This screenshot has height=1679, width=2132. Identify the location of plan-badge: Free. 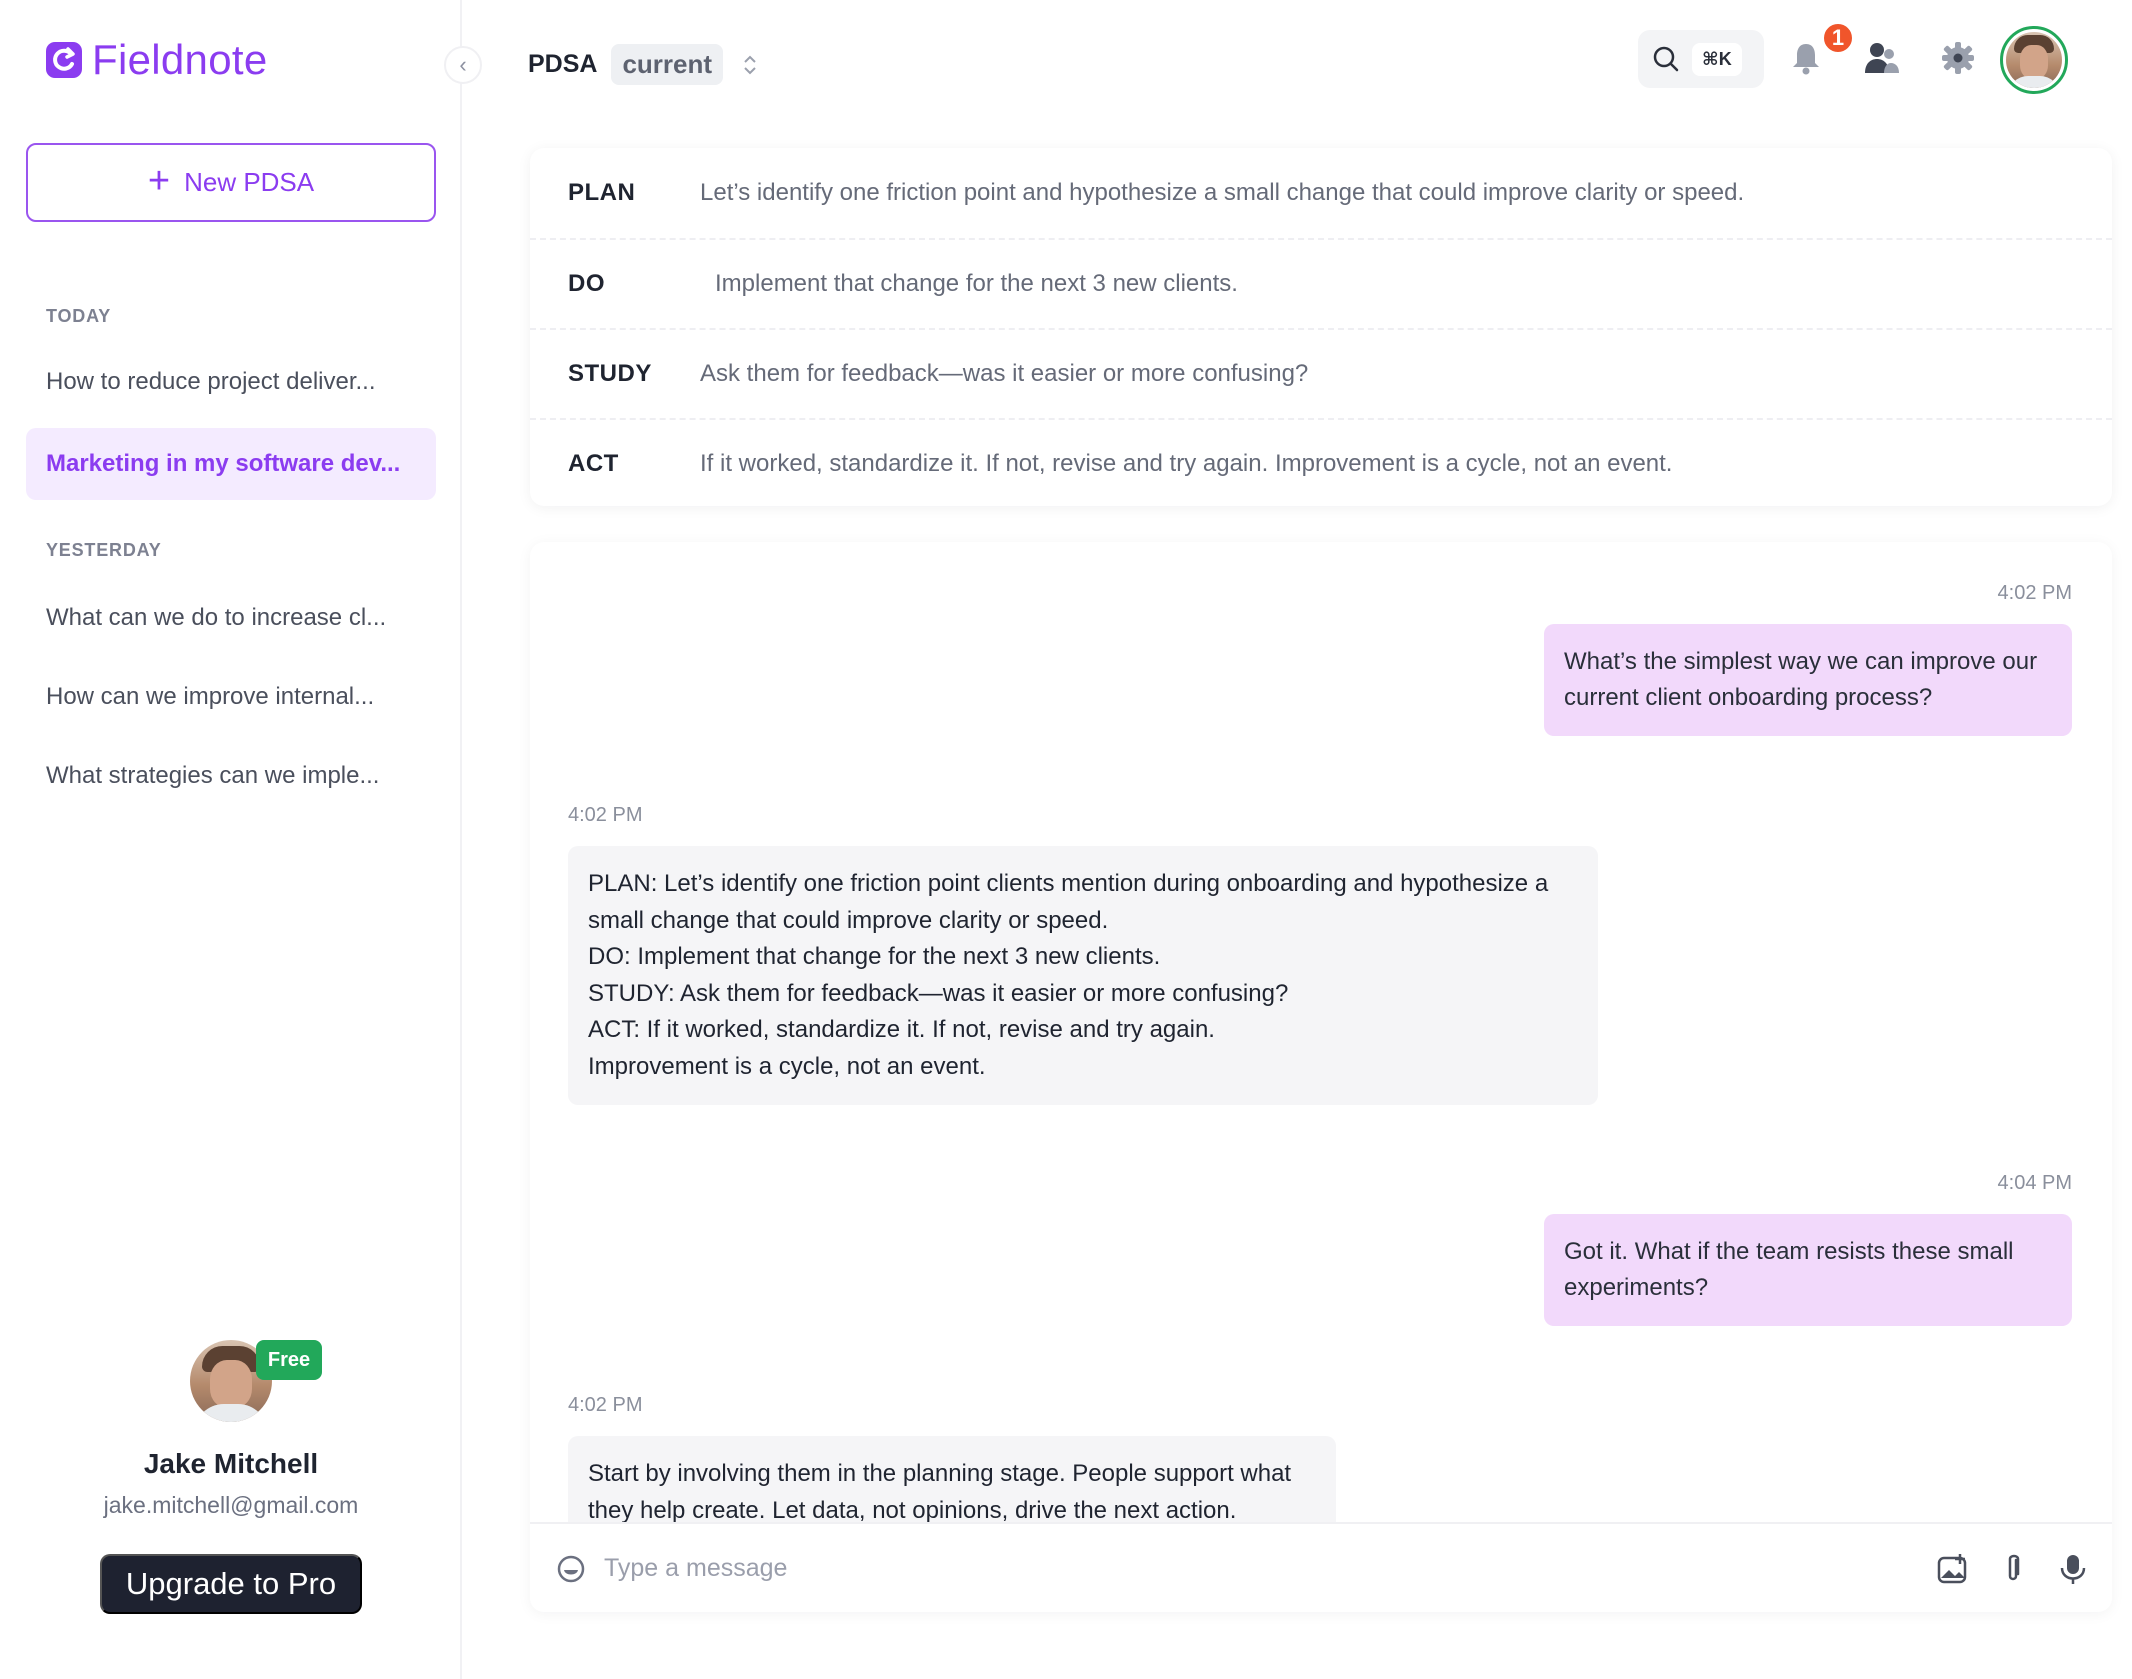
(289, 1360).